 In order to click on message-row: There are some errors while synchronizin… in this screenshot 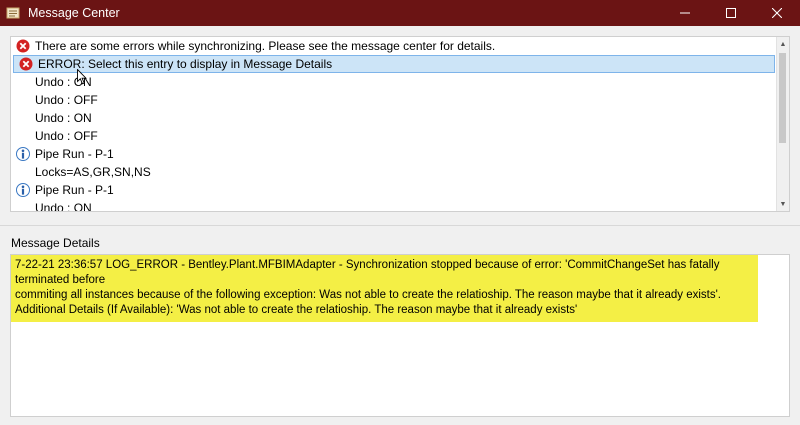, I will do `click(394, 46)`.